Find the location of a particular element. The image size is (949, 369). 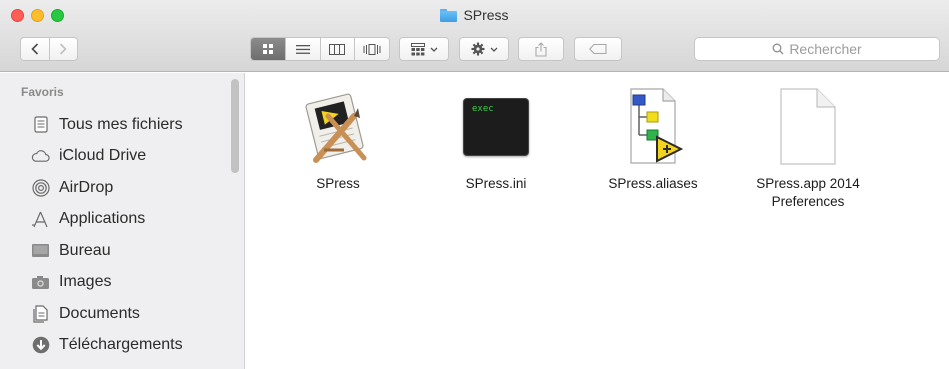

list-icon is located at coordinates (302, 49).